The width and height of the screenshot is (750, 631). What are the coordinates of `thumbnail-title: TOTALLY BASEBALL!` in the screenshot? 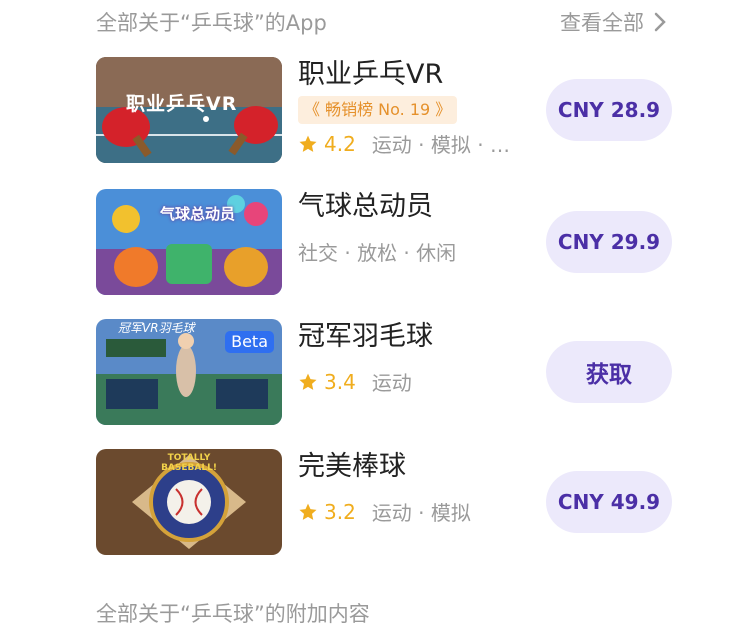 It's located at (189, 463).